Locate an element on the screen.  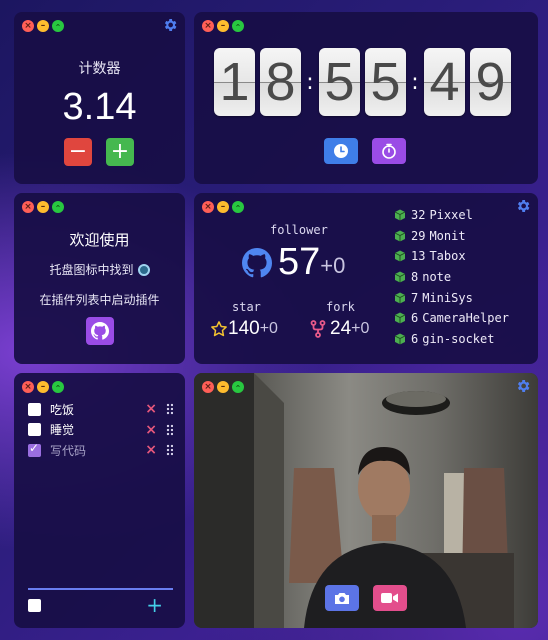
todo-text: 写代码 is located at coordinates (68, 450).